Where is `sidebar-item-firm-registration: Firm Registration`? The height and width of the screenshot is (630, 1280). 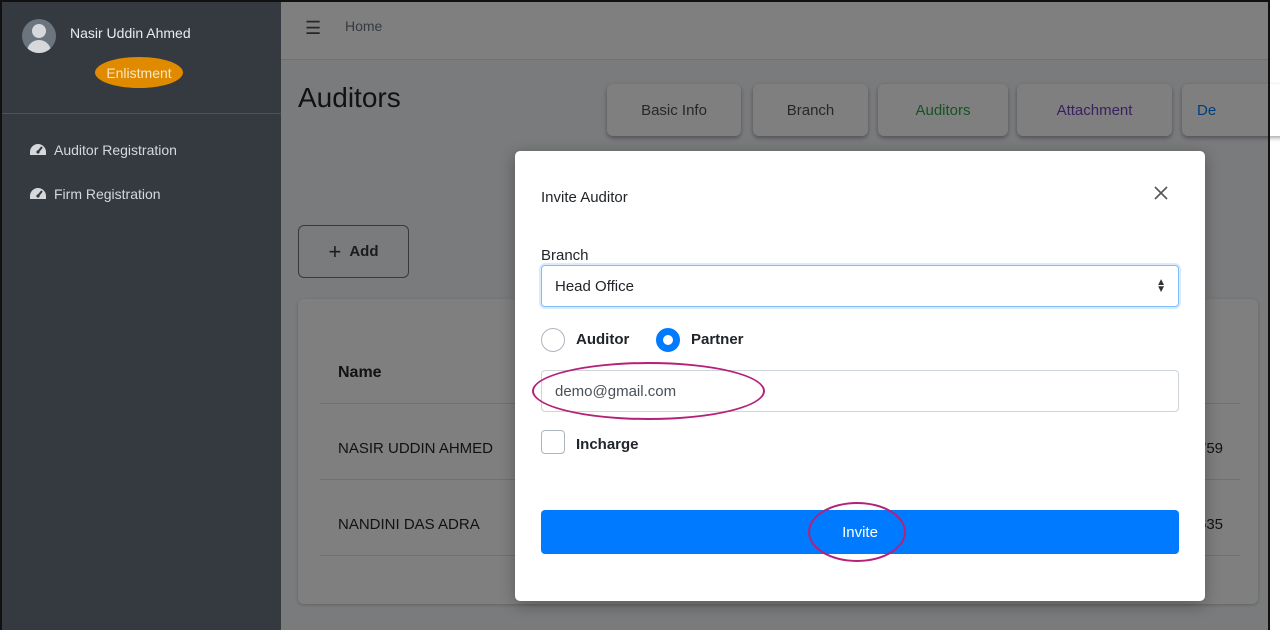 sidebar-item-firm-registration: Firm Registration is located at coordinates (94, 194).